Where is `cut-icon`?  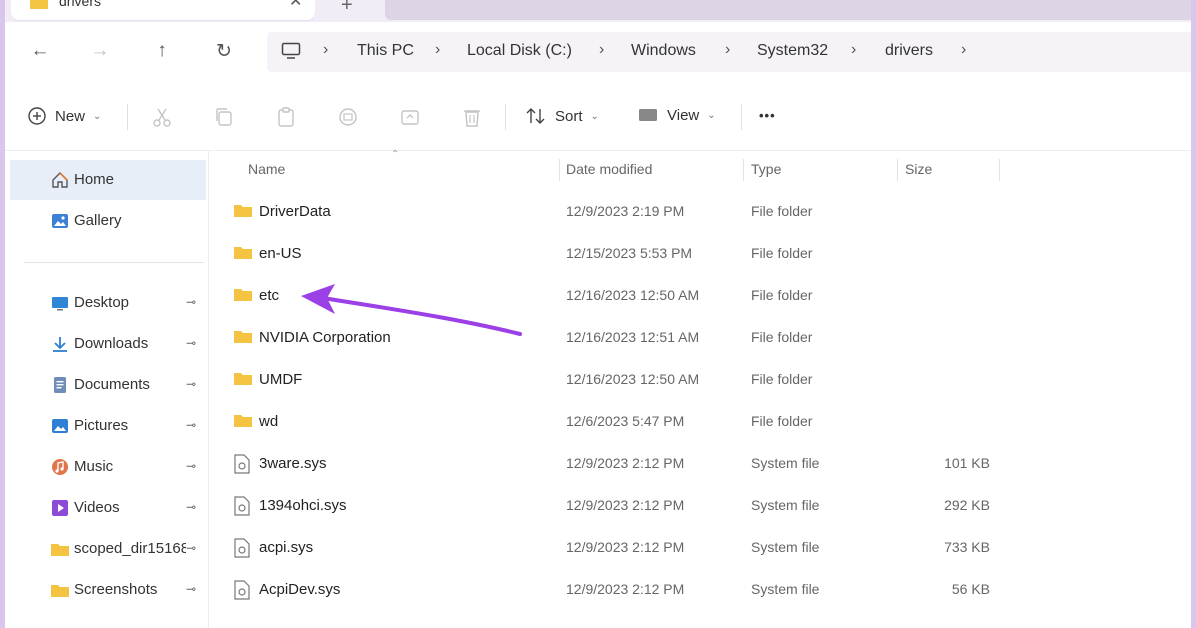 cut-icon is located at coordinates (162, 117).